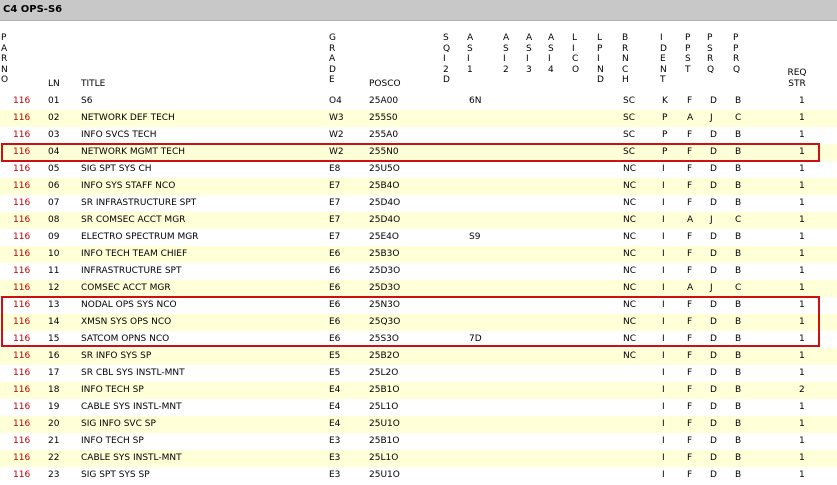 Image resolution: width=837 pixels, height=485 pixels. I want to click on table-row: 116 10 INFO TECH TEAM CHIEF E6 25B3O NC I F D B 1, so click(418, 254).